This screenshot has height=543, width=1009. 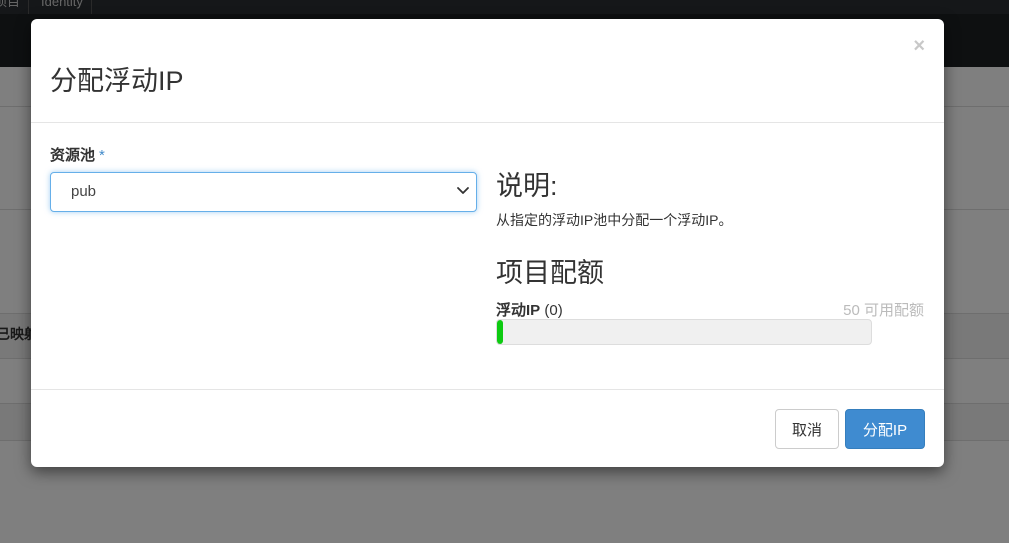 I want to click on cancel-button: 取消, so click(x=807, y=429).